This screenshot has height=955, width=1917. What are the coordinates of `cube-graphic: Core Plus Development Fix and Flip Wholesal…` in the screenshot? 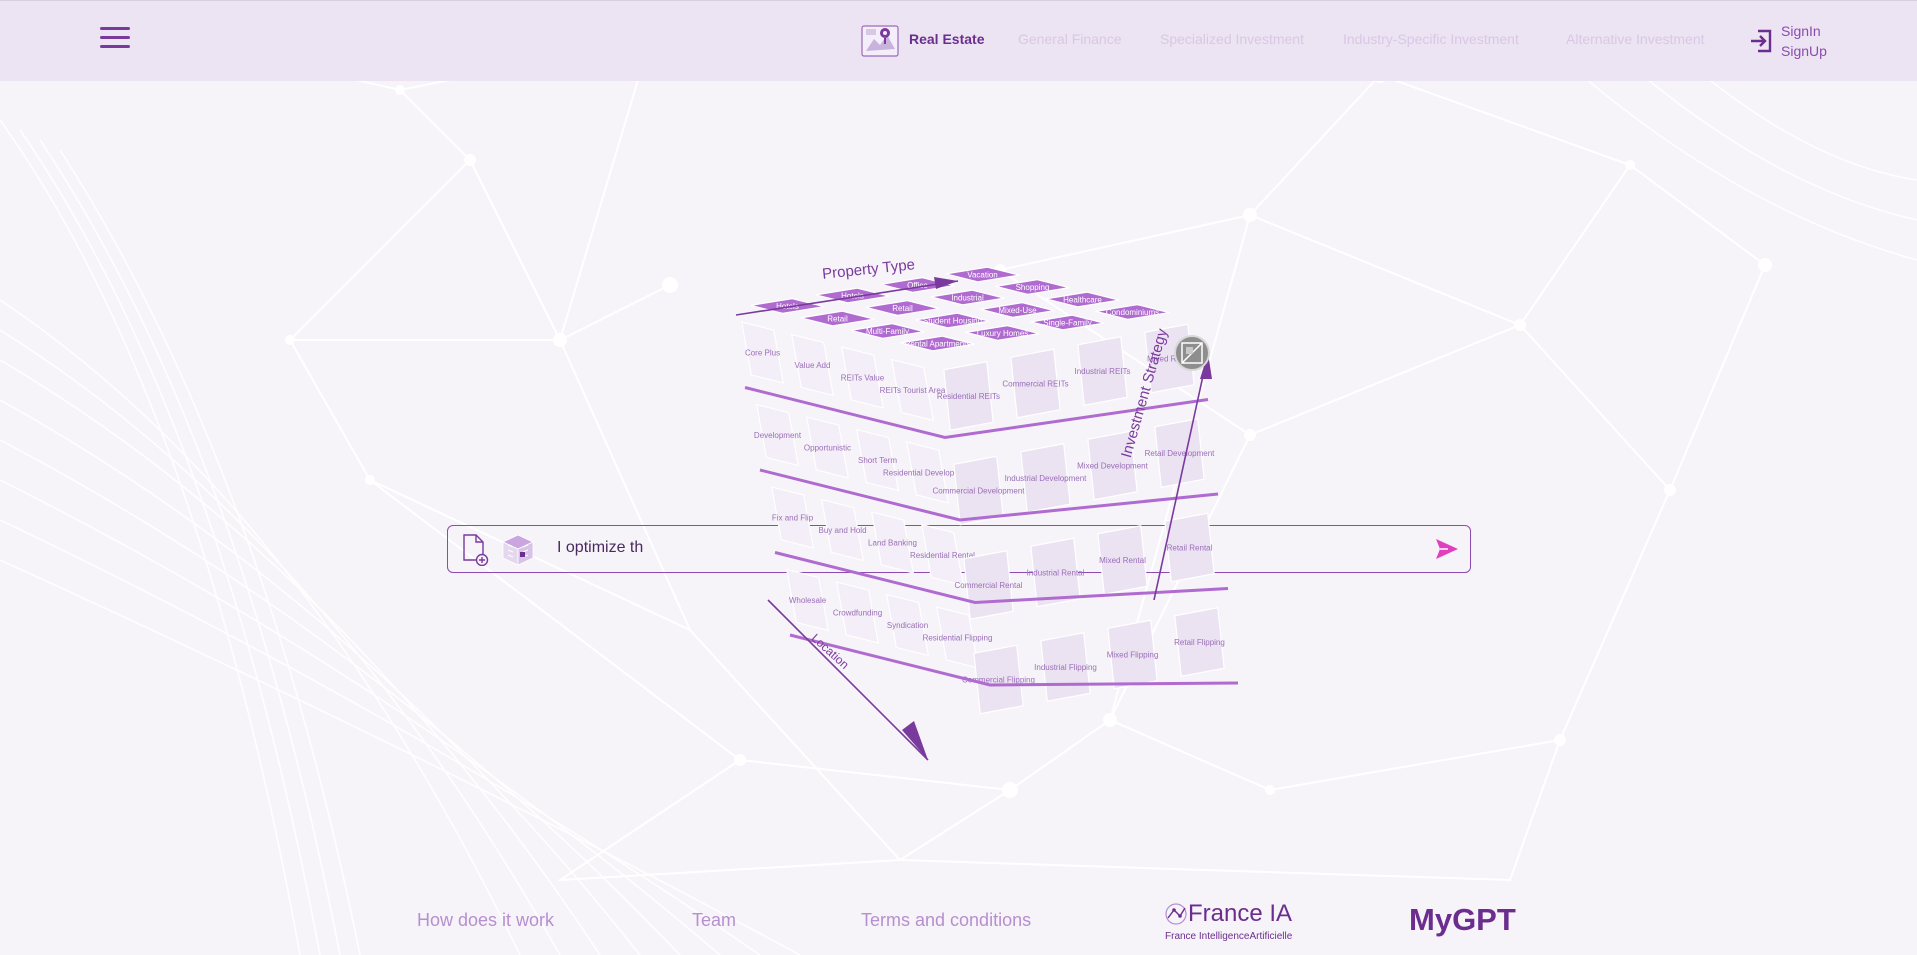 It's located at (990, 515).